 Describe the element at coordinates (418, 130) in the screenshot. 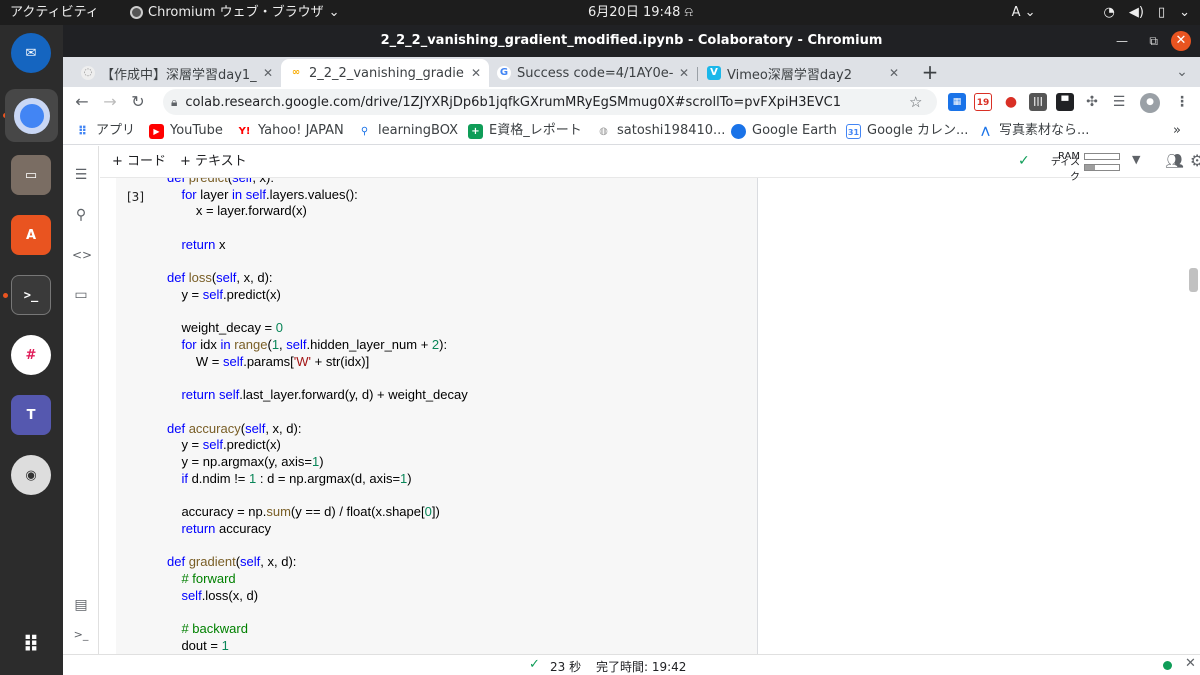

I see `bookmark-label: learningBOX` at that location.